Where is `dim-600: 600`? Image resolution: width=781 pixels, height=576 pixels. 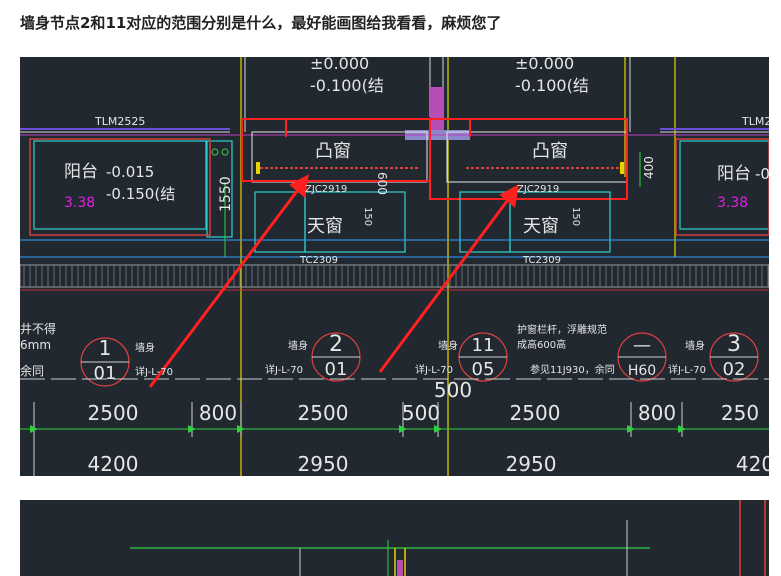 dim-600: 600 is located at coordinates (382, 183).